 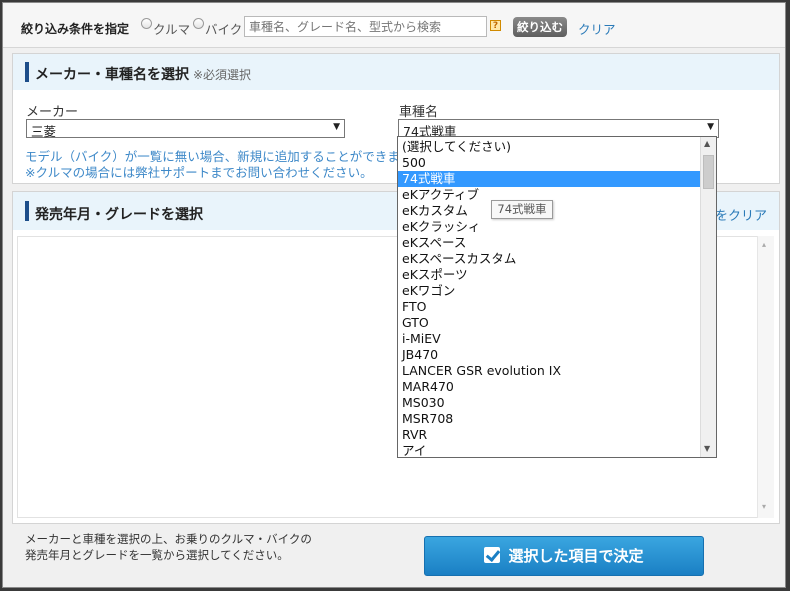 What do you see at coordinates (495, 25) in the screenshot?
I see `help-icon: ?` at bounding box center [495, 25].